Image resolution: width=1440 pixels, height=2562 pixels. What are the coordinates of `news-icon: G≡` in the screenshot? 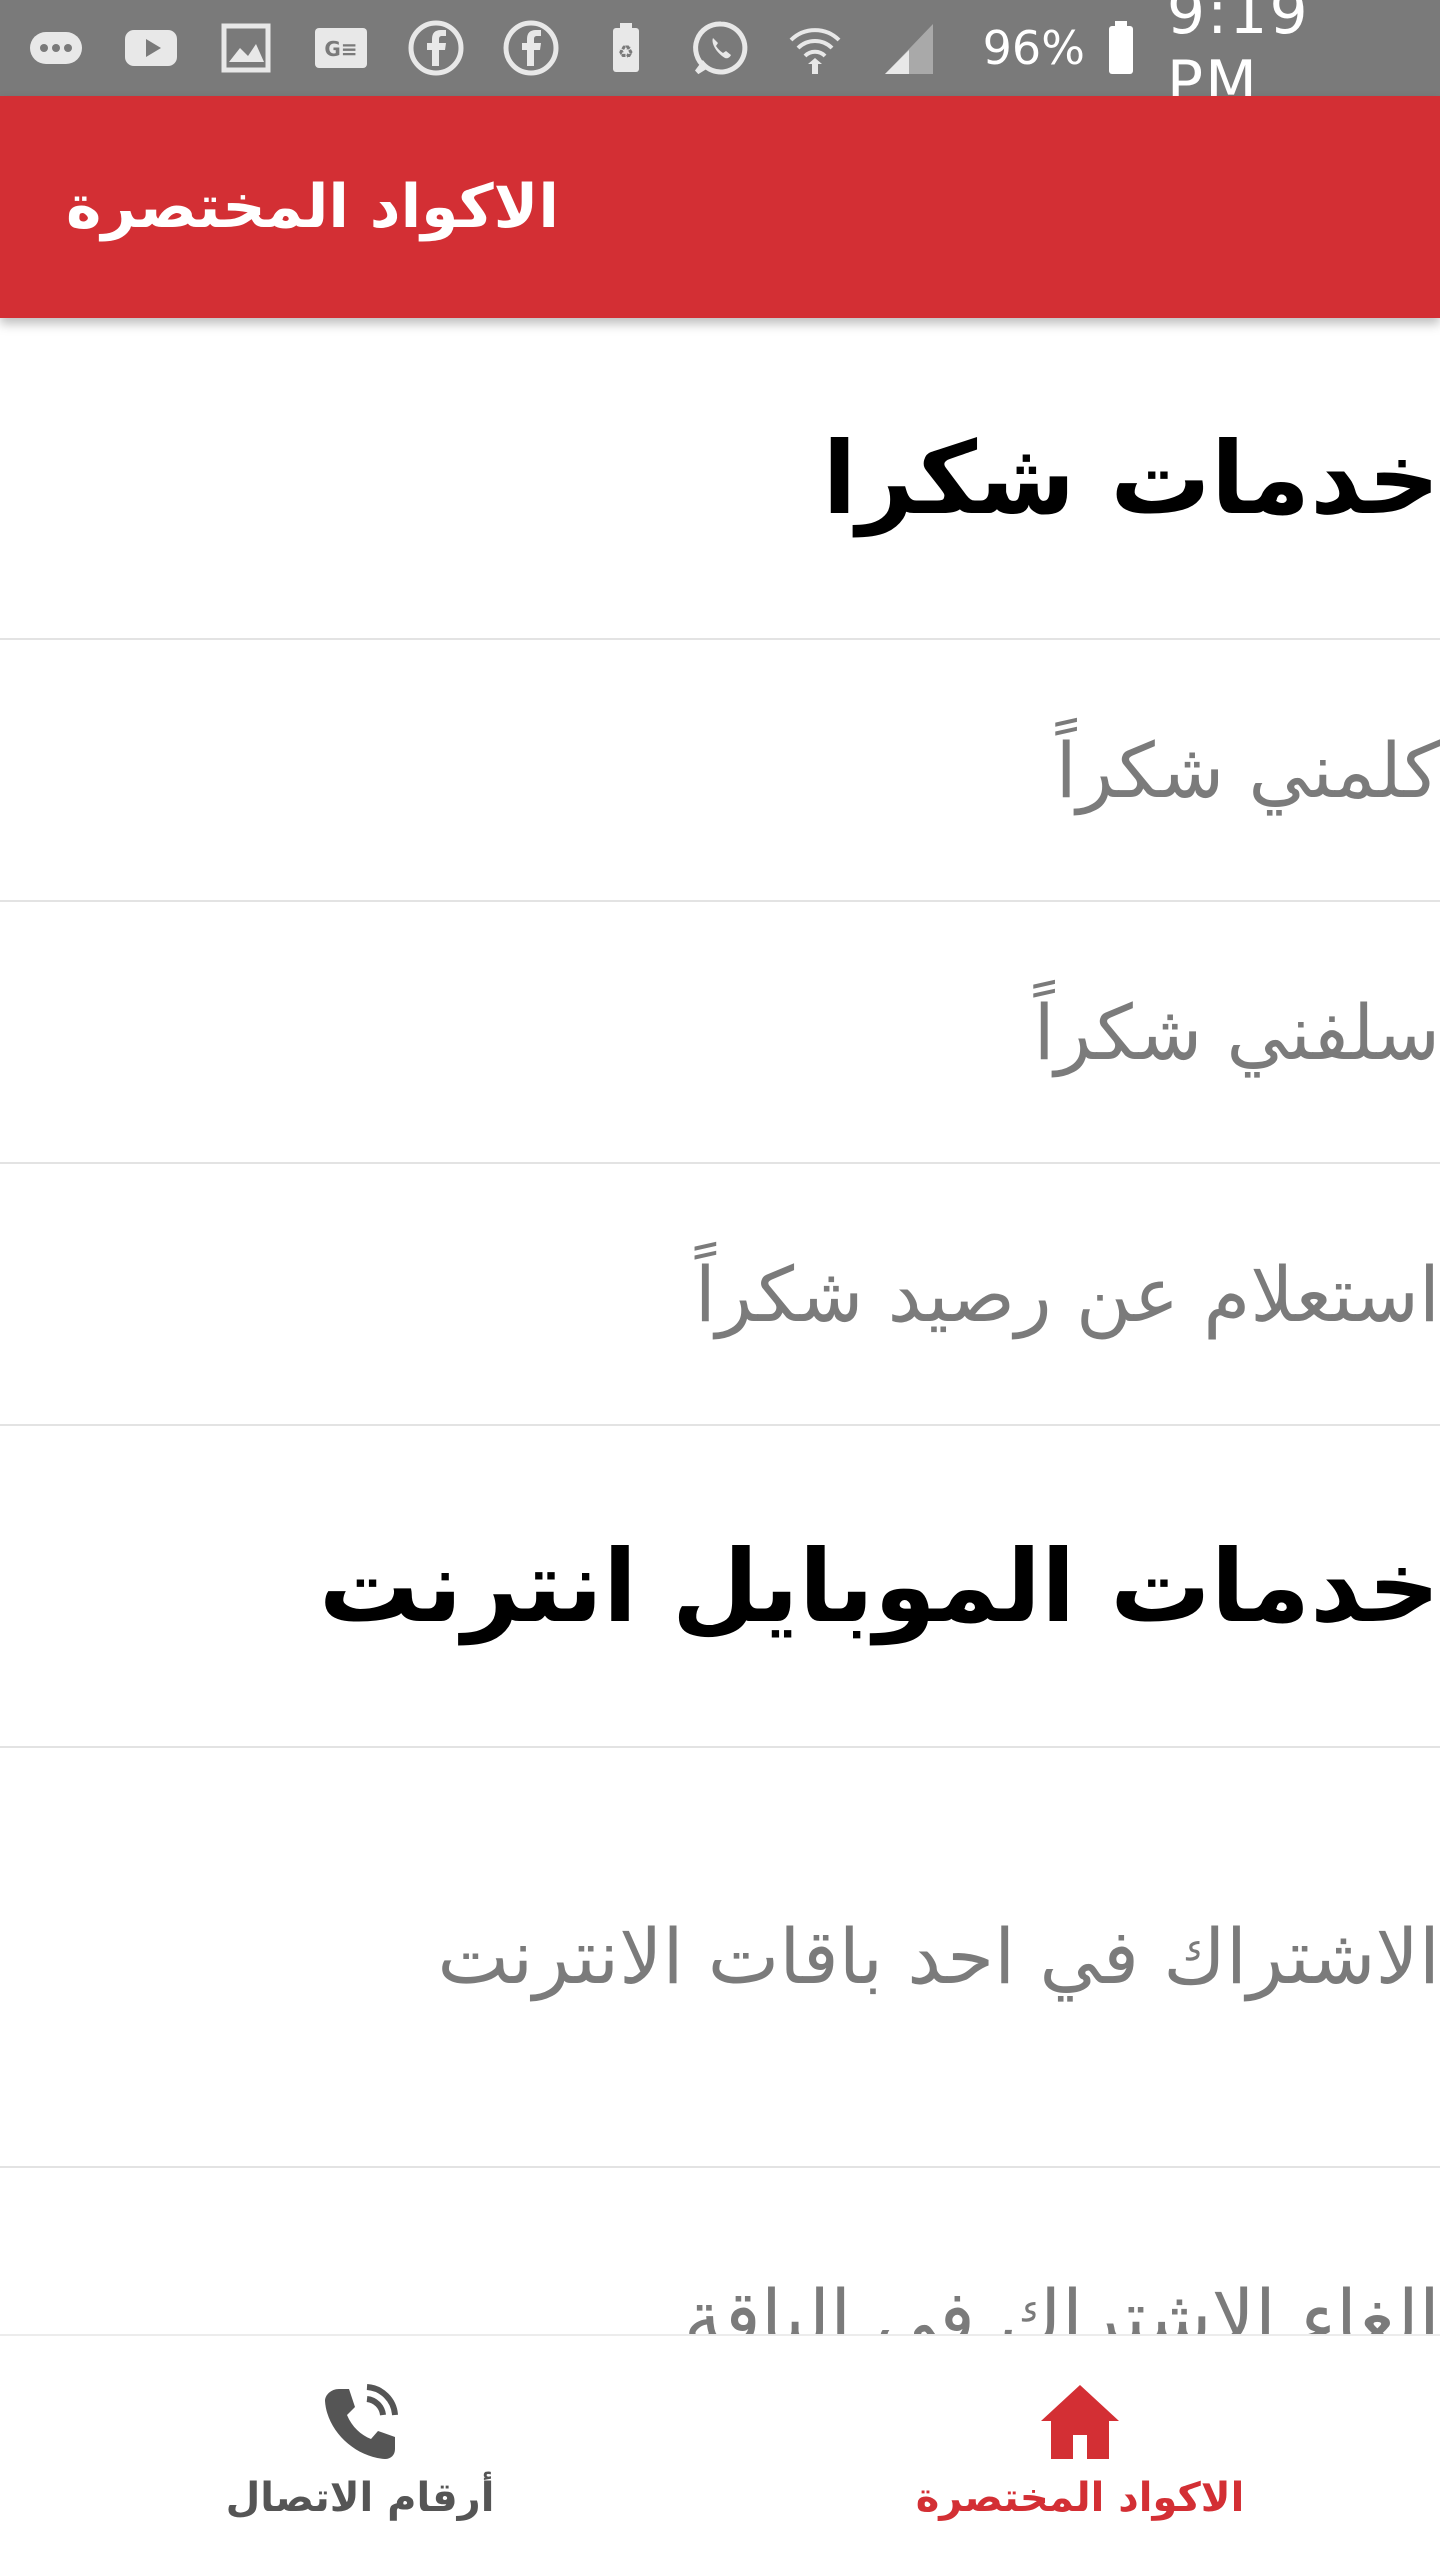 It's located at (340, 48).